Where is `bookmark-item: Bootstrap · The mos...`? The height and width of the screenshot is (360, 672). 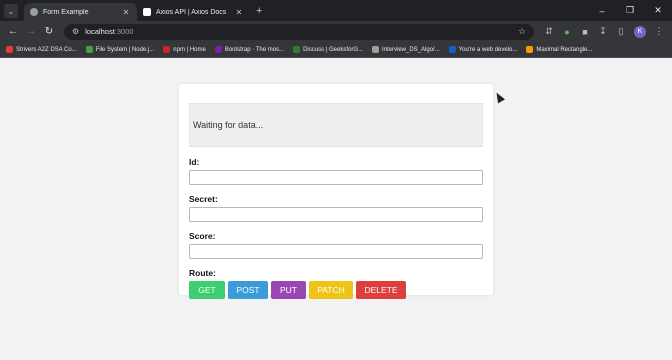 bookmark-item: Bootstrap · The mos... is located at coordinates (249, 49).